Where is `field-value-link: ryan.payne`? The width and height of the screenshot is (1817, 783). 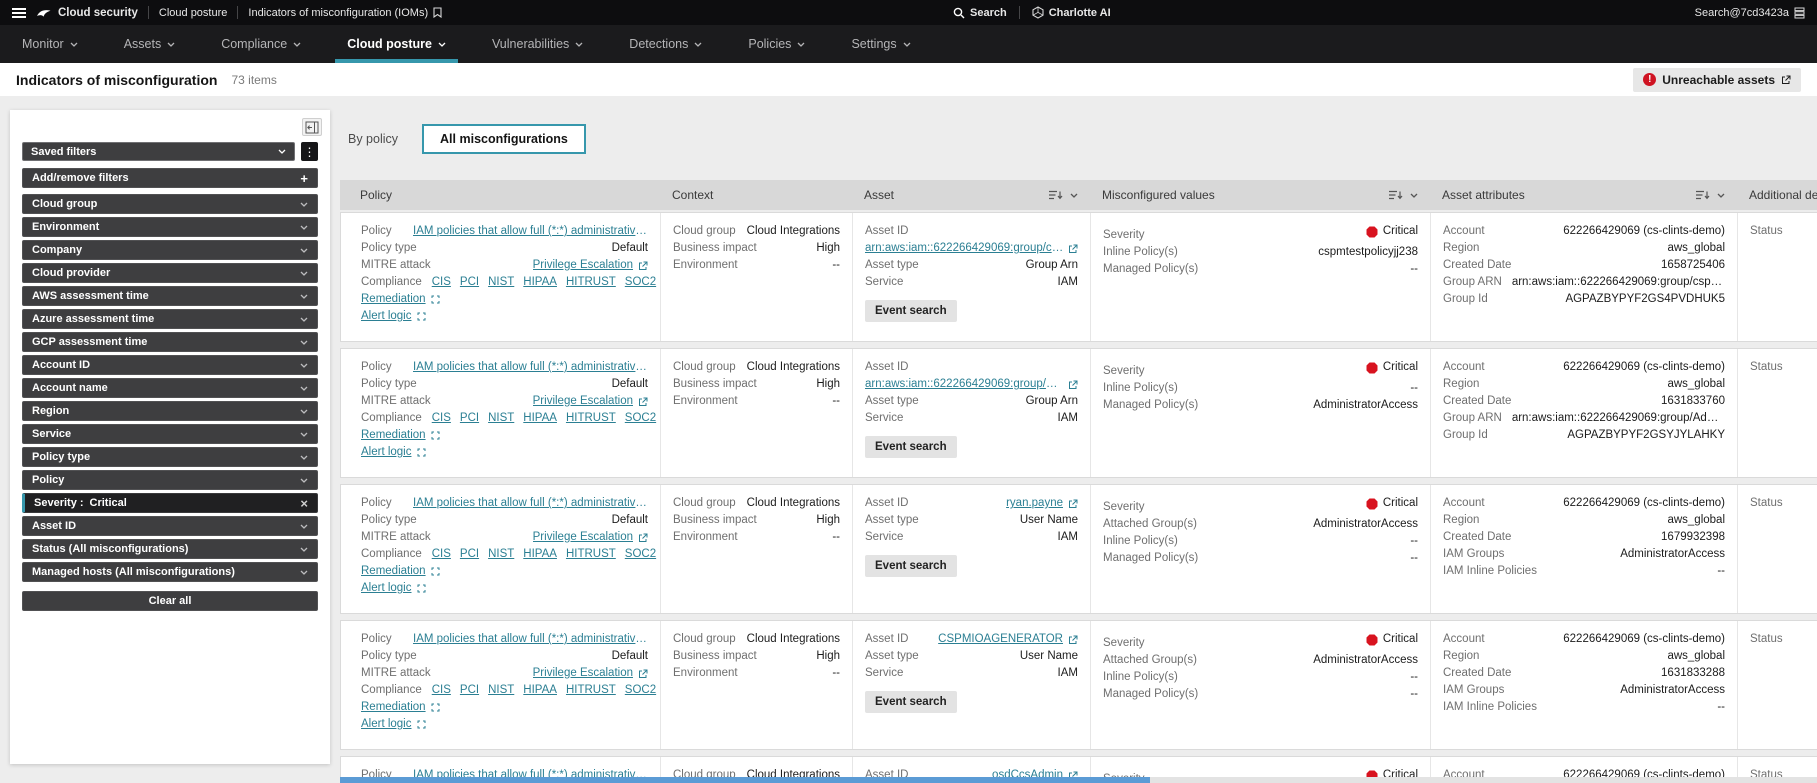
field-value-link: ryan.payne is located at coordinates (998, 503).